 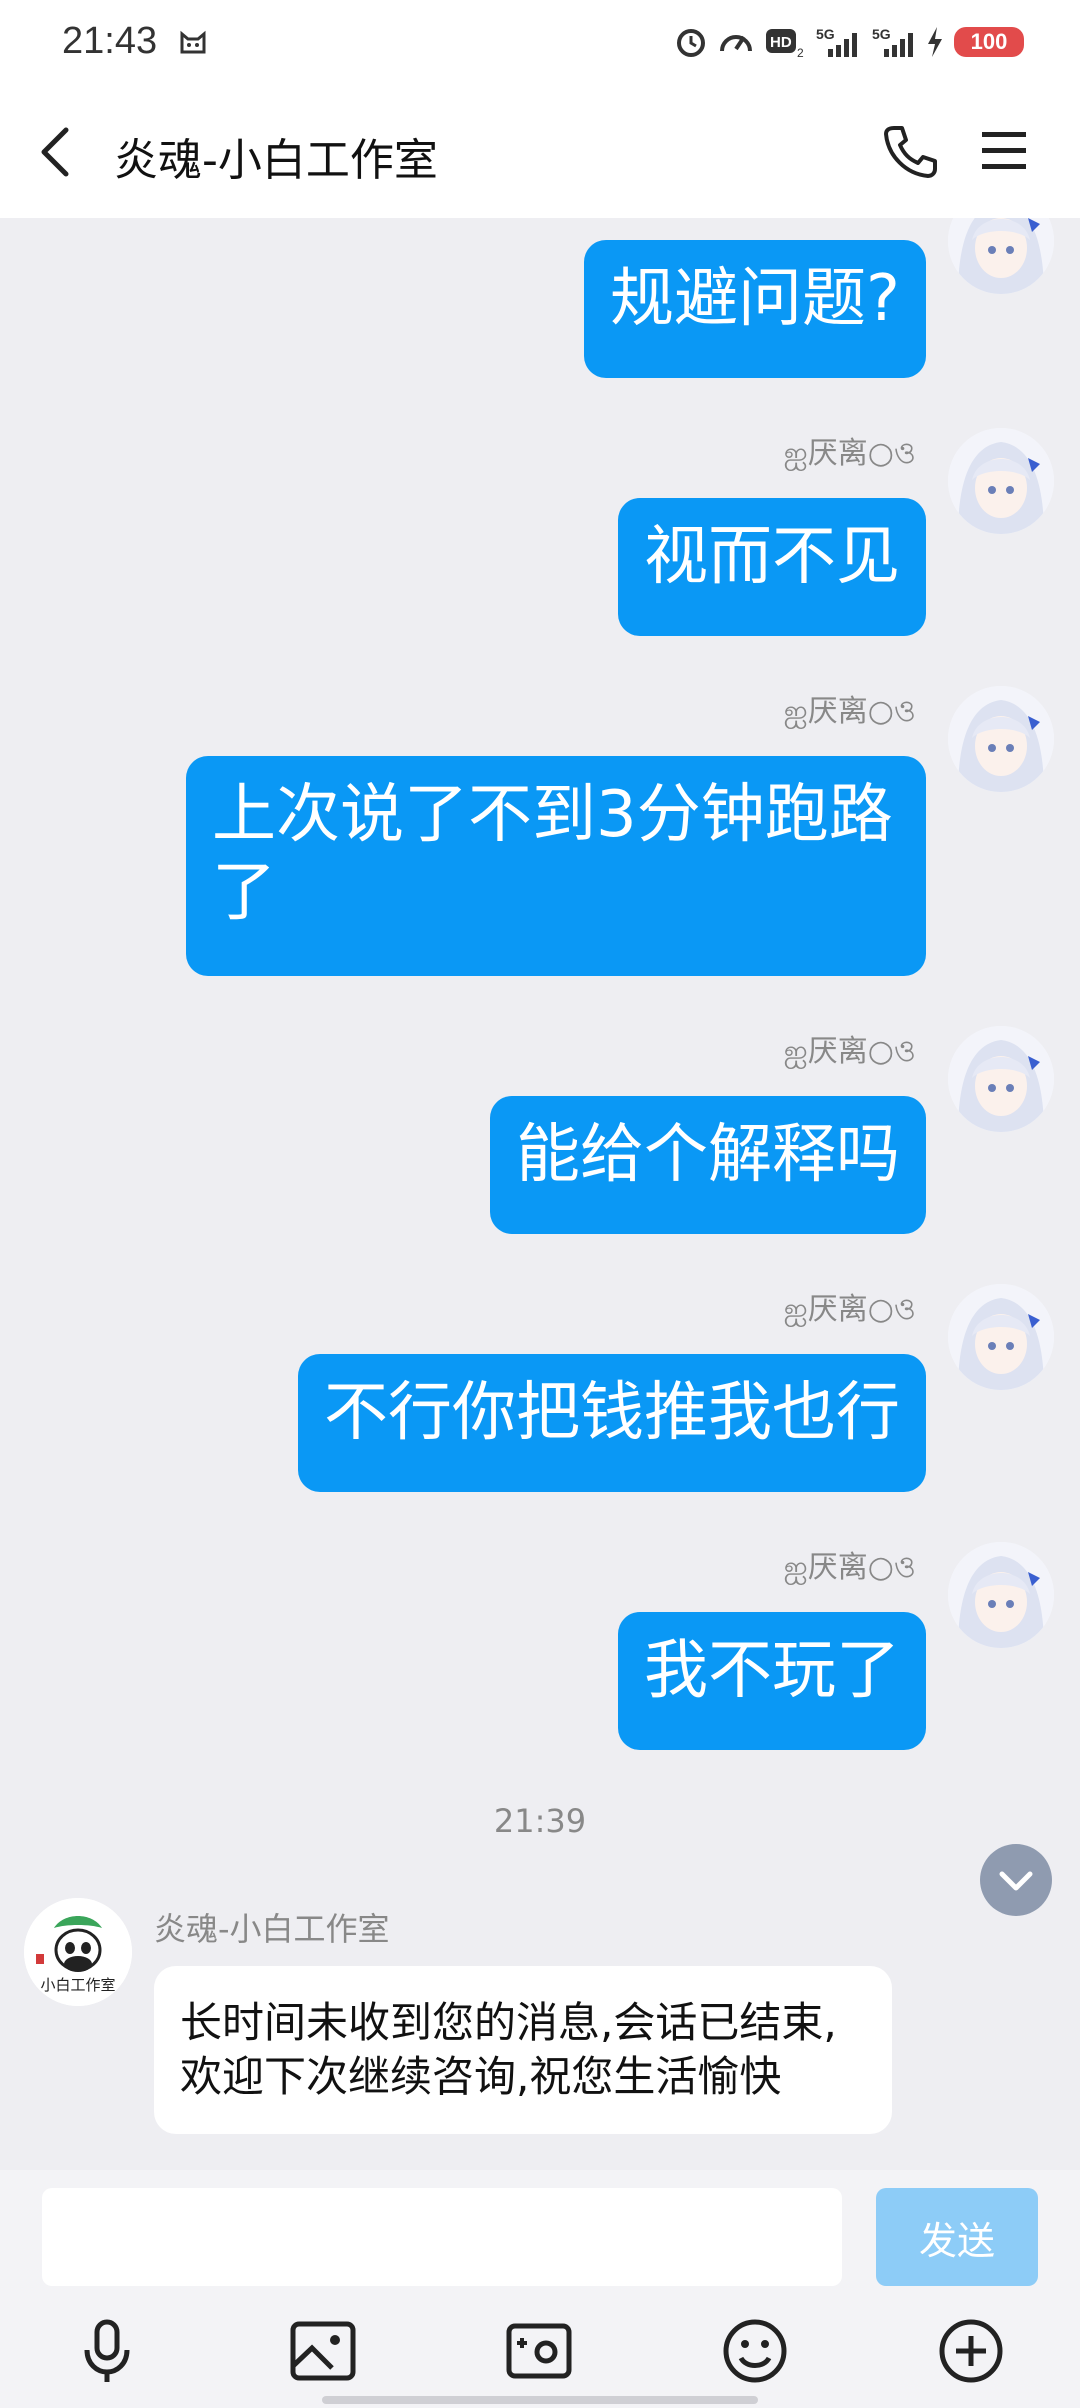 What do you see at coordinates (77, 1985) in the screenshot?
I see `svg-text: 小白工作室` at bounding box center [77, 1985].